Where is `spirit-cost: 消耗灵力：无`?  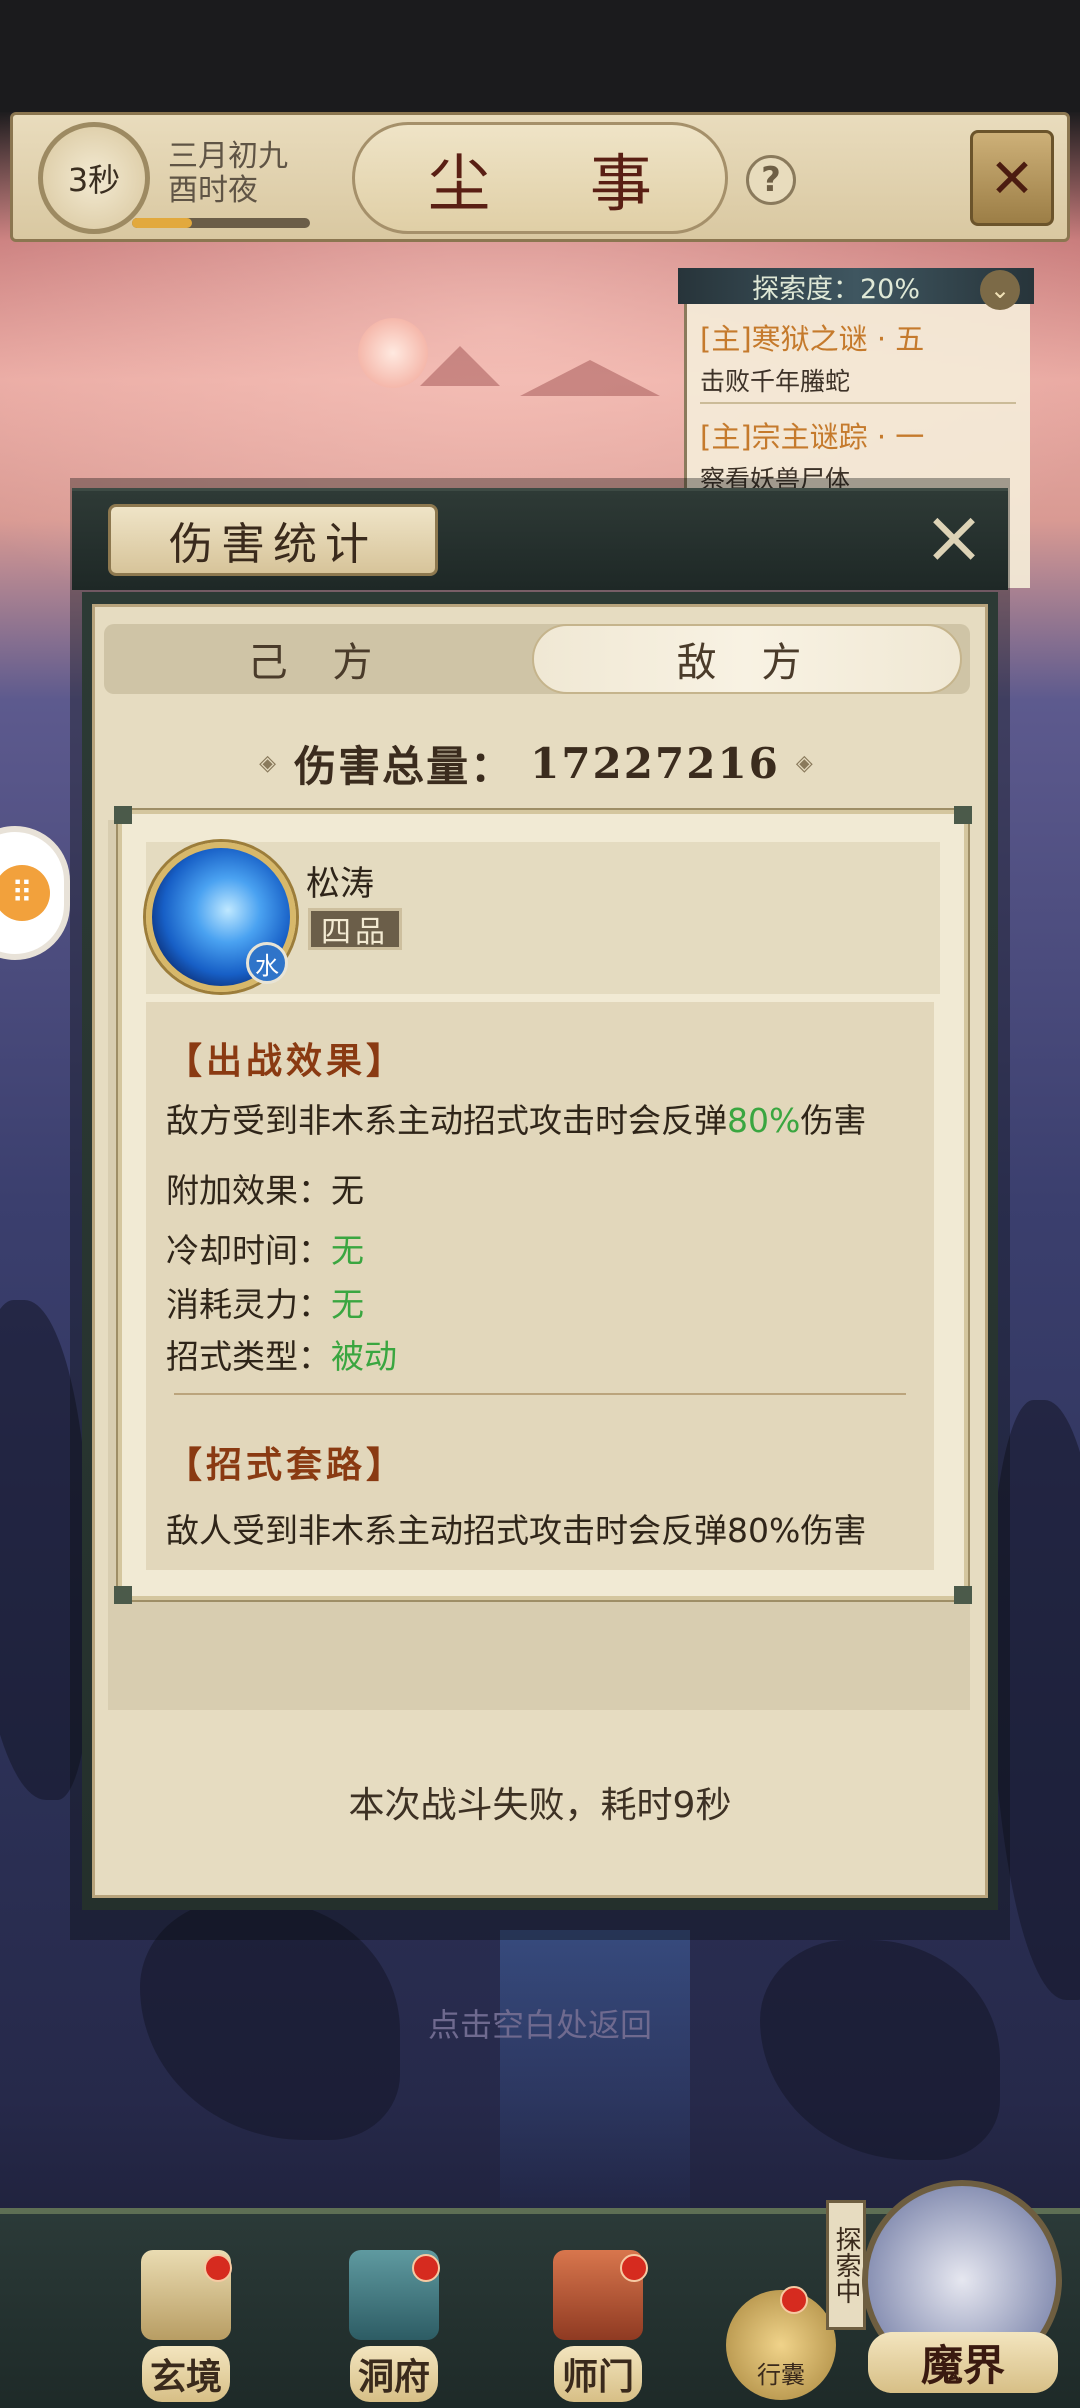
spirit-cost: 消耗灵力：无 is located at coordinates (265, 1302).